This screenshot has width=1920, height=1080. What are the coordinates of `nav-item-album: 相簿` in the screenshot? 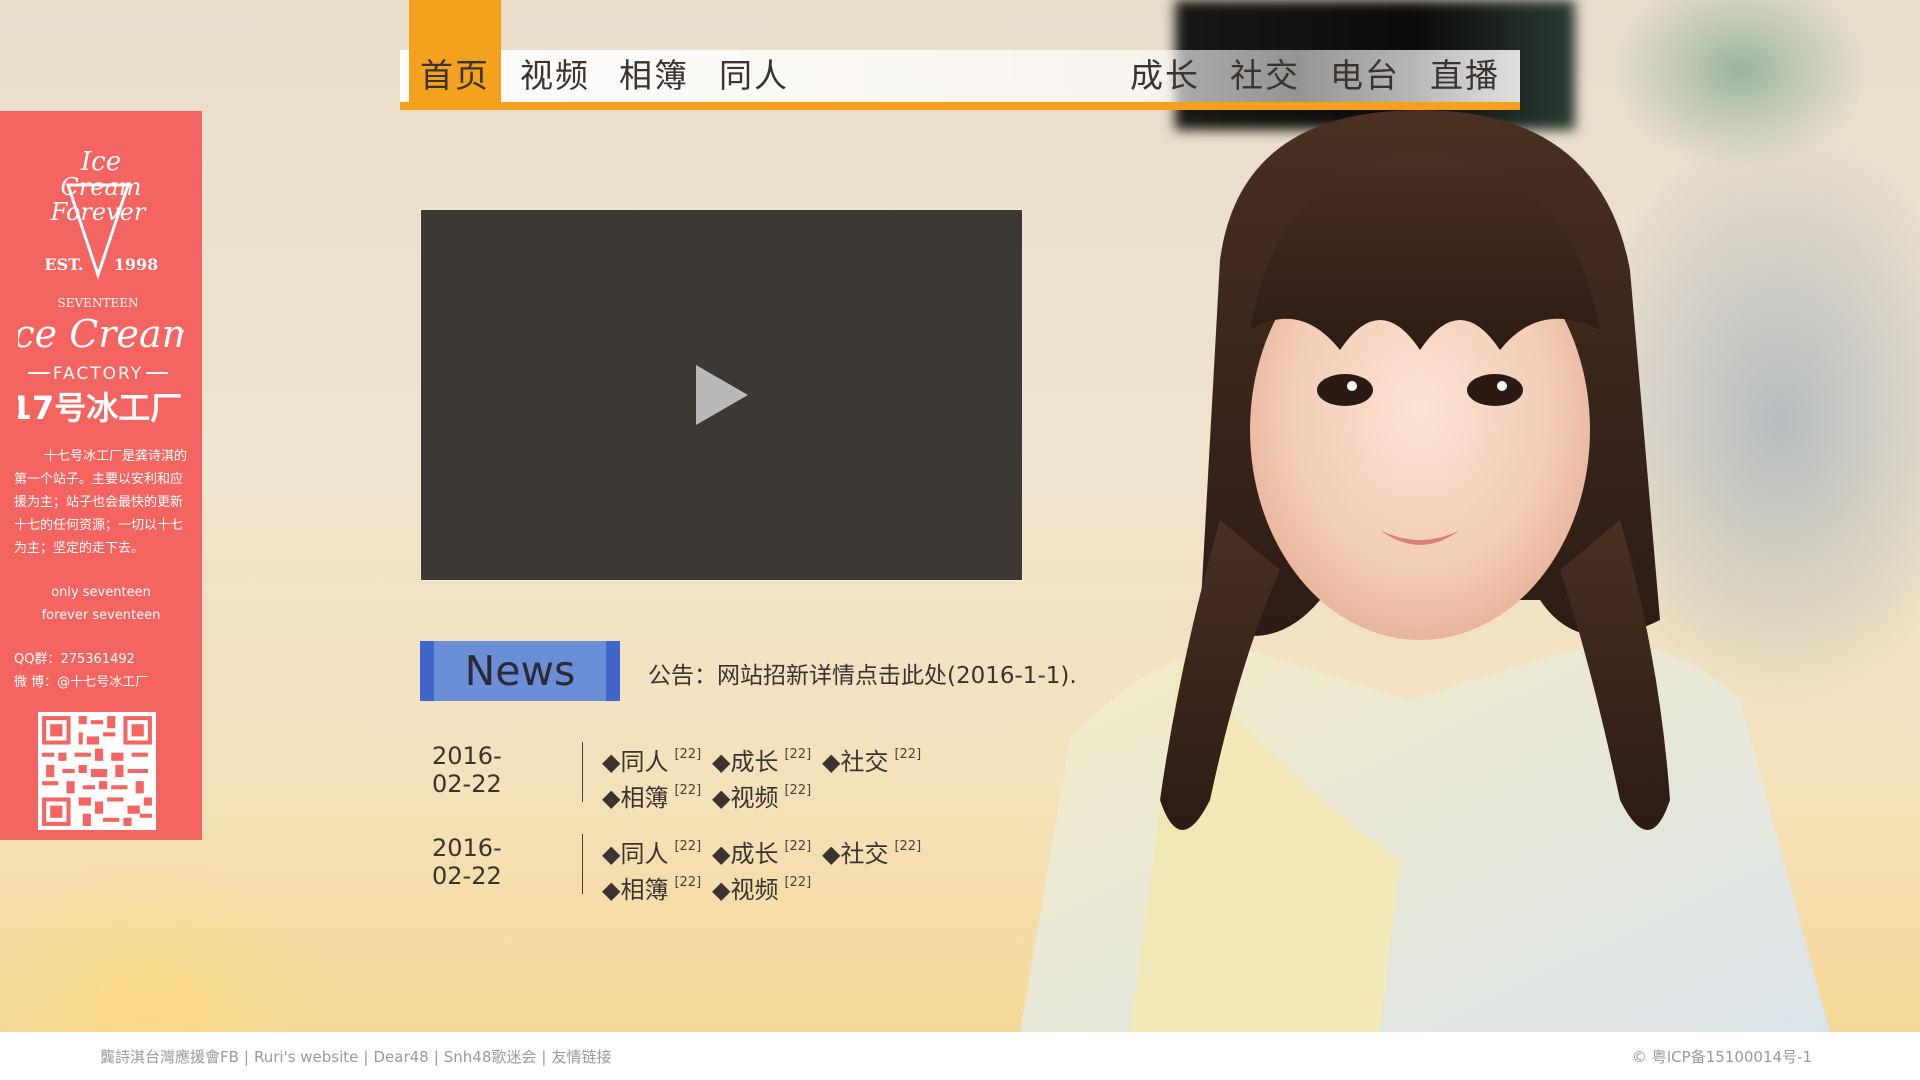 It's located at (654, 76).